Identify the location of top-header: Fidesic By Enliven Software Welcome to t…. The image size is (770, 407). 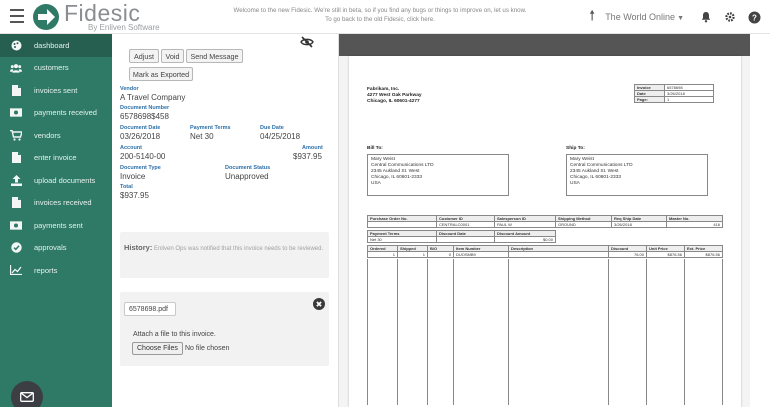
(385, 17).